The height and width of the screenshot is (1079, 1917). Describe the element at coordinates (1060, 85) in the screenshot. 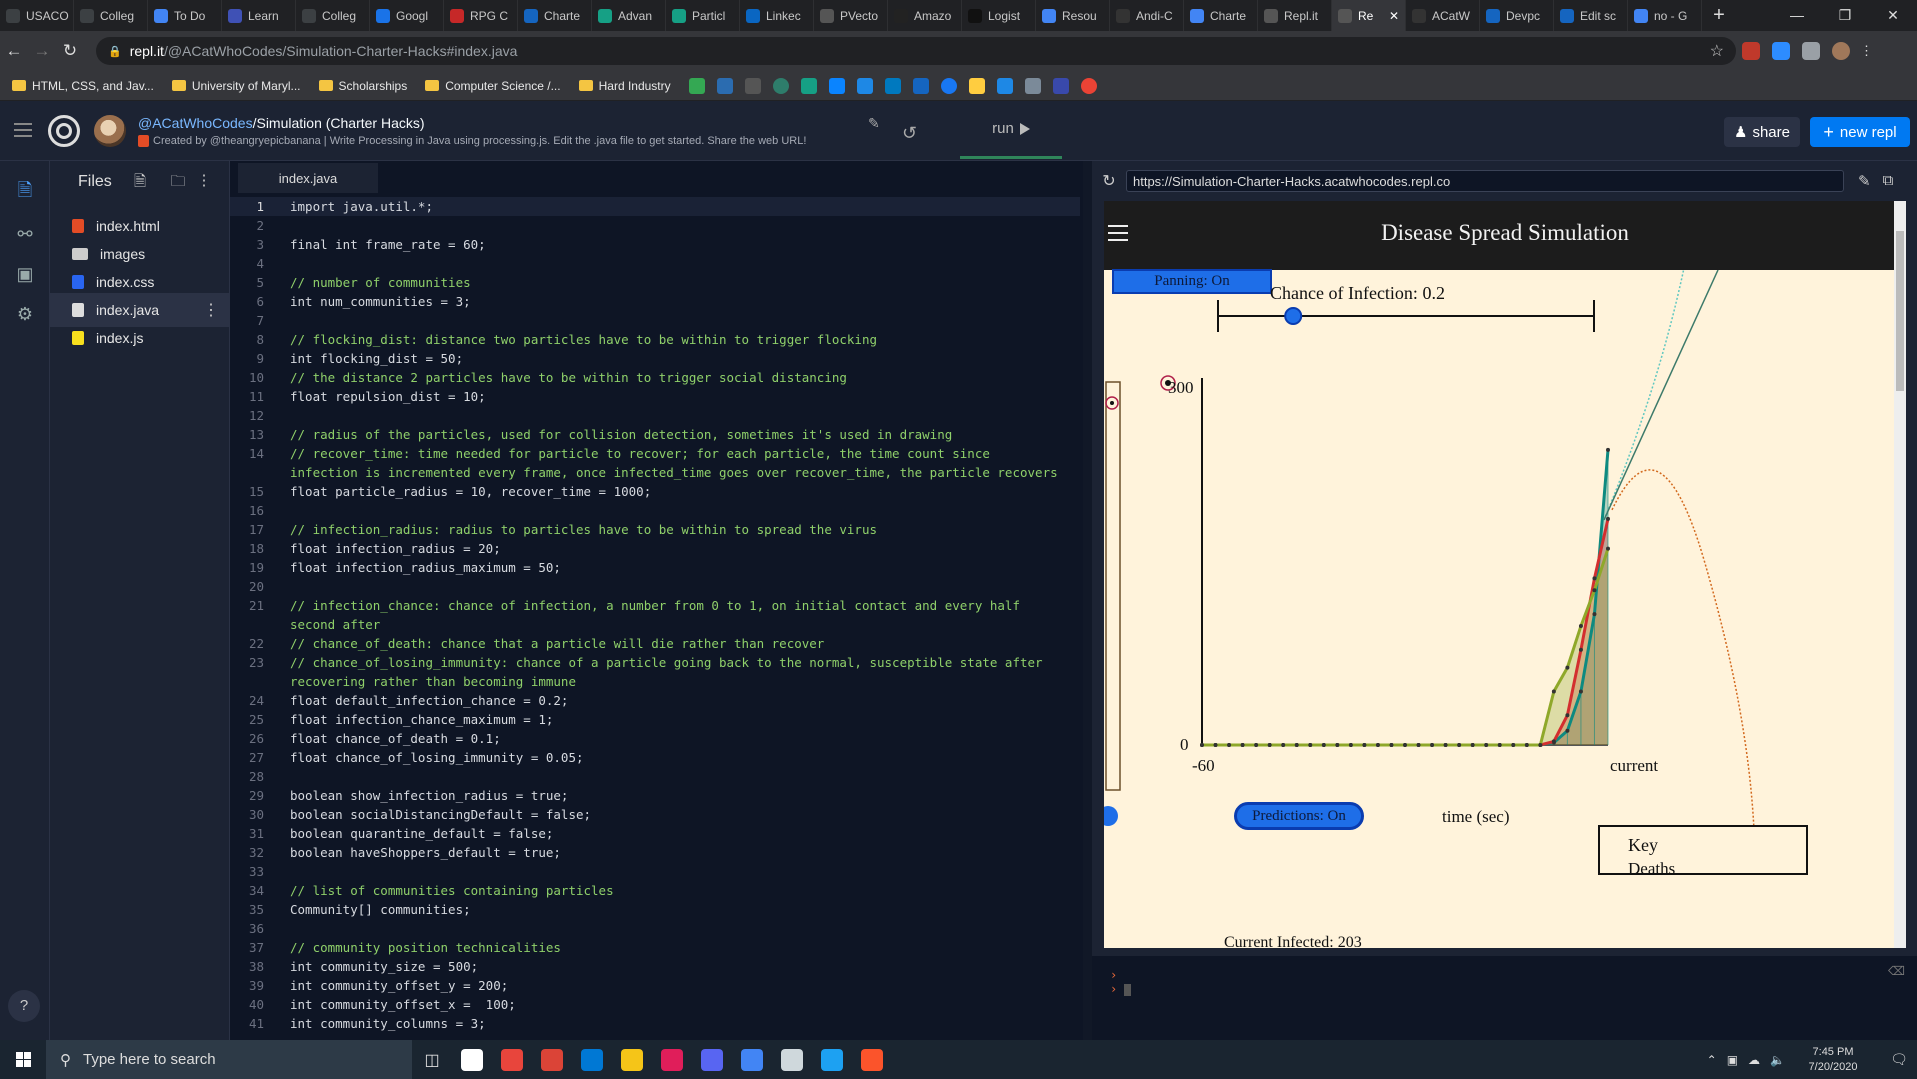

I see `calendar-bookmark-icon` at that location.